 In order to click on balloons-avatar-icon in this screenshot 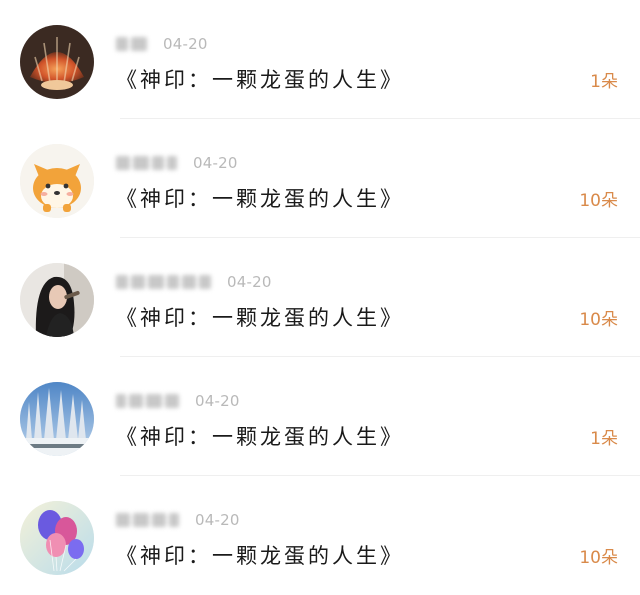, I will do `click(57, 538)`.